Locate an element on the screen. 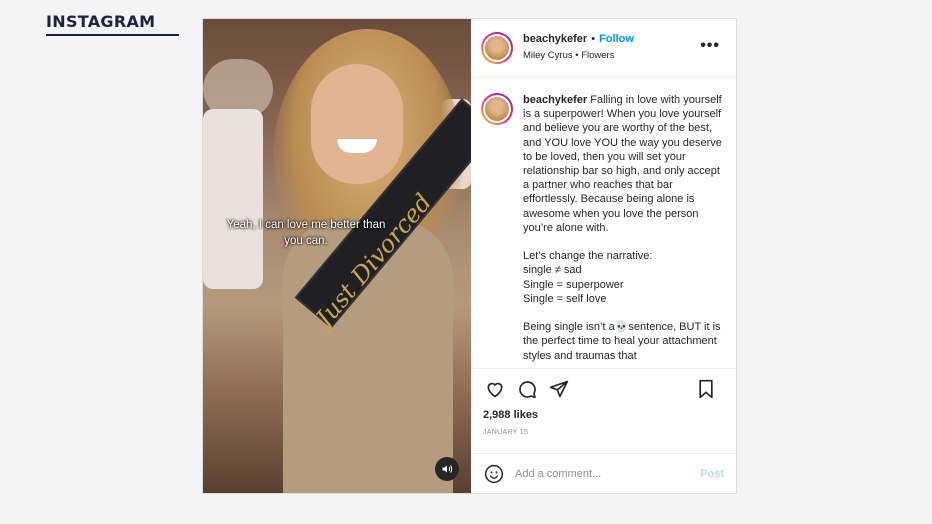 The height and width of the screenshot is (524, 932). header-row: beachykefer • Follow is located at coordinates (578, 39).